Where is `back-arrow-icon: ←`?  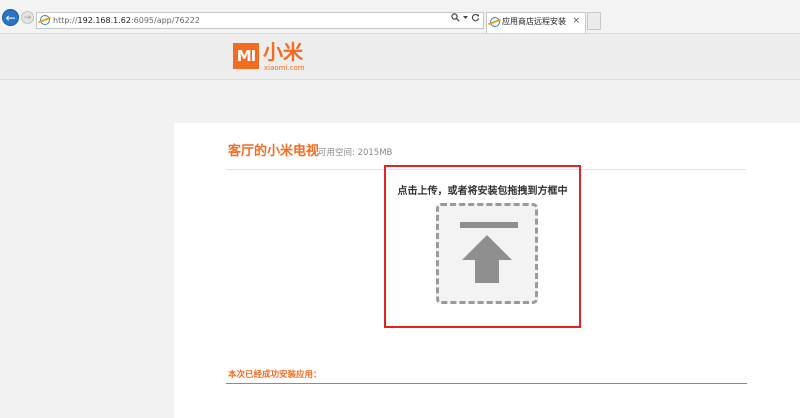
back-arrow-icon: ← is located at coordinates (10, 18).